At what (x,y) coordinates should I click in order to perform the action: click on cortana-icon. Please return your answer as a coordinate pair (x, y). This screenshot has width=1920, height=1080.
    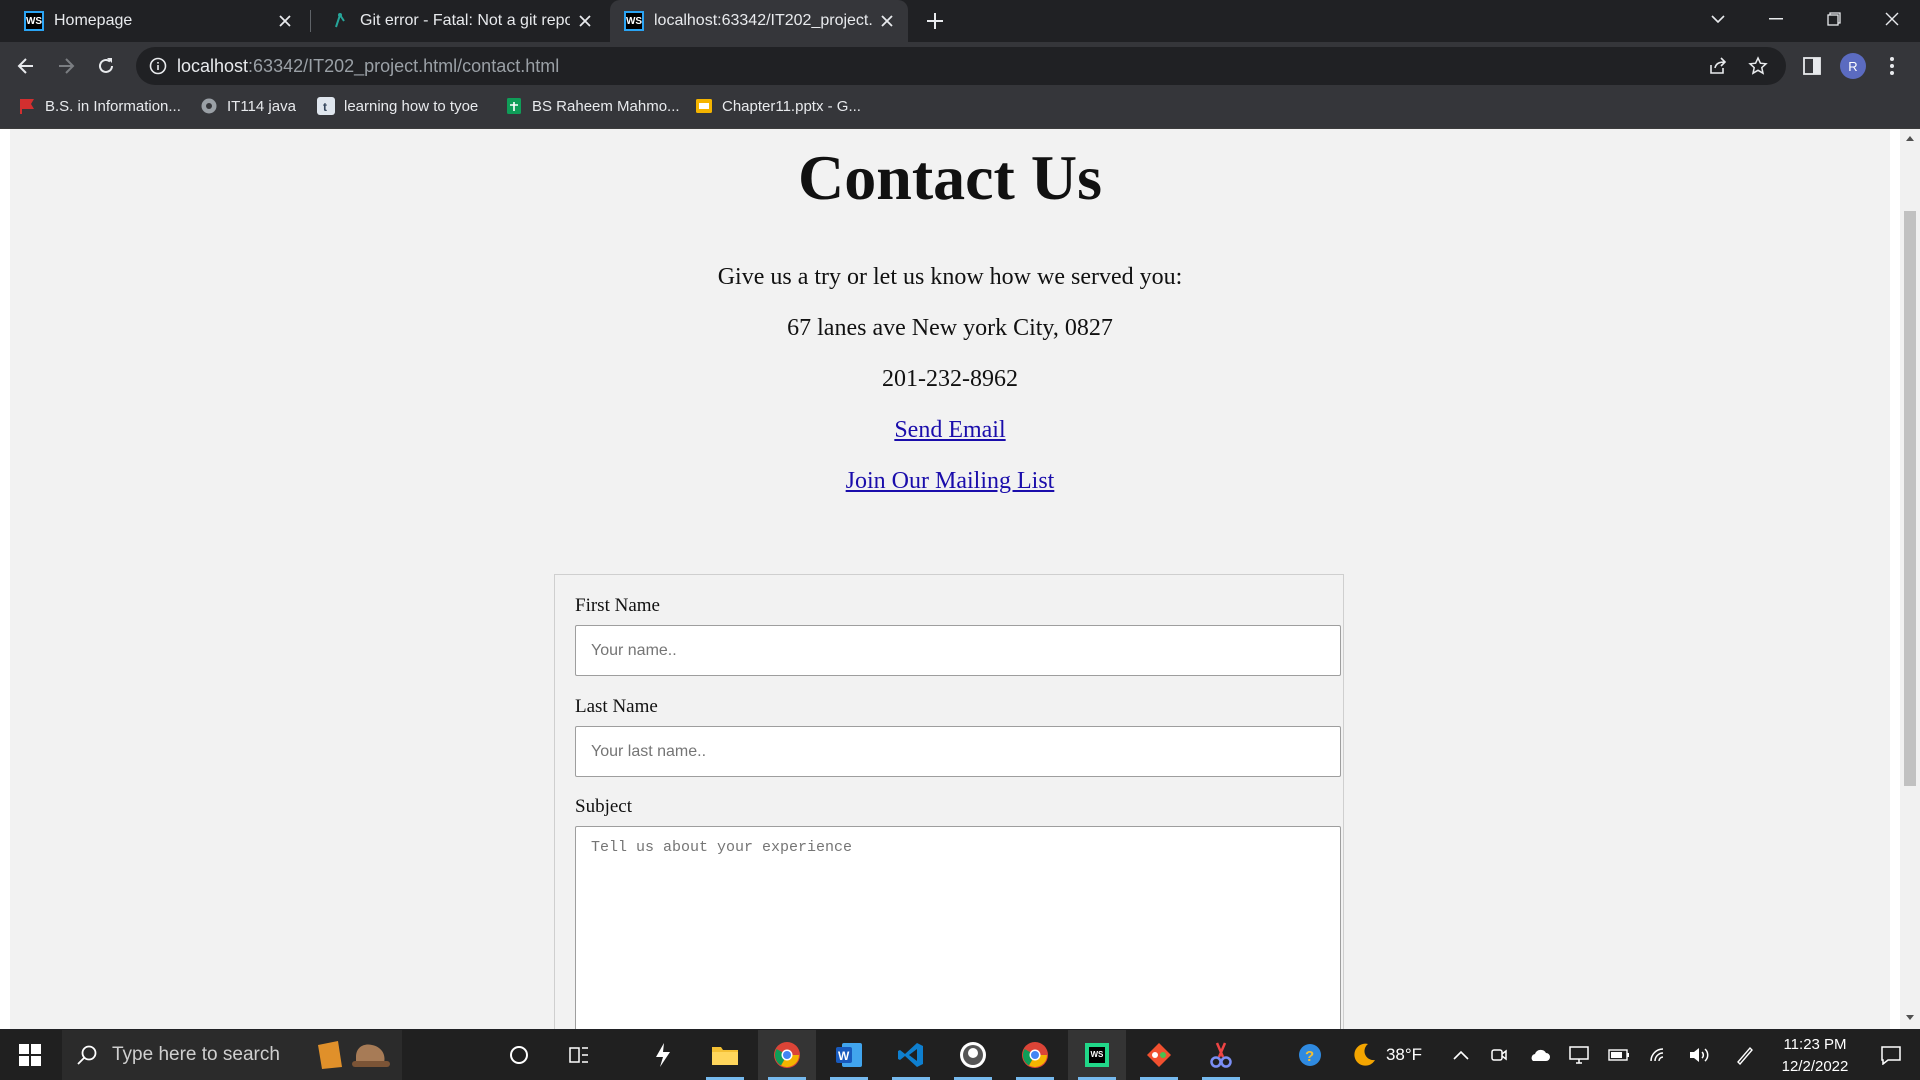
    Looking at the image, I should click on (519, 1055).